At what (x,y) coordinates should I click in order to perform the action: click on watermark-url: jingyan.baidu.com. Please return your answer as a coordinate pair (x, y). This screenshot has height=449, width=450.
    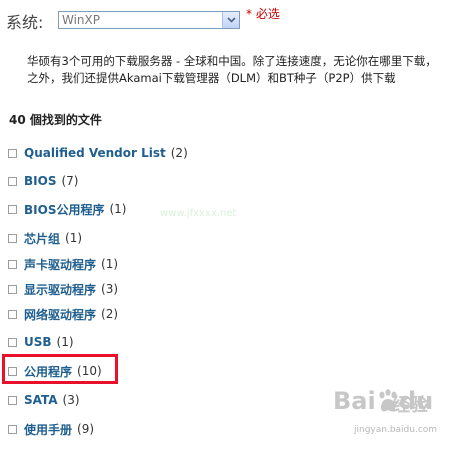
    Looking at the image, I should click on (396, 430).